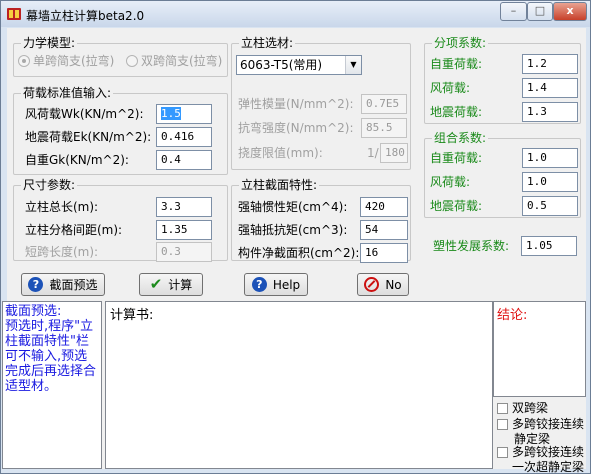 This screenshot has width=591, height=475. Describe the element at coordinates (513, 11) in the screenshot. I see `minimize-button: –` at that location.